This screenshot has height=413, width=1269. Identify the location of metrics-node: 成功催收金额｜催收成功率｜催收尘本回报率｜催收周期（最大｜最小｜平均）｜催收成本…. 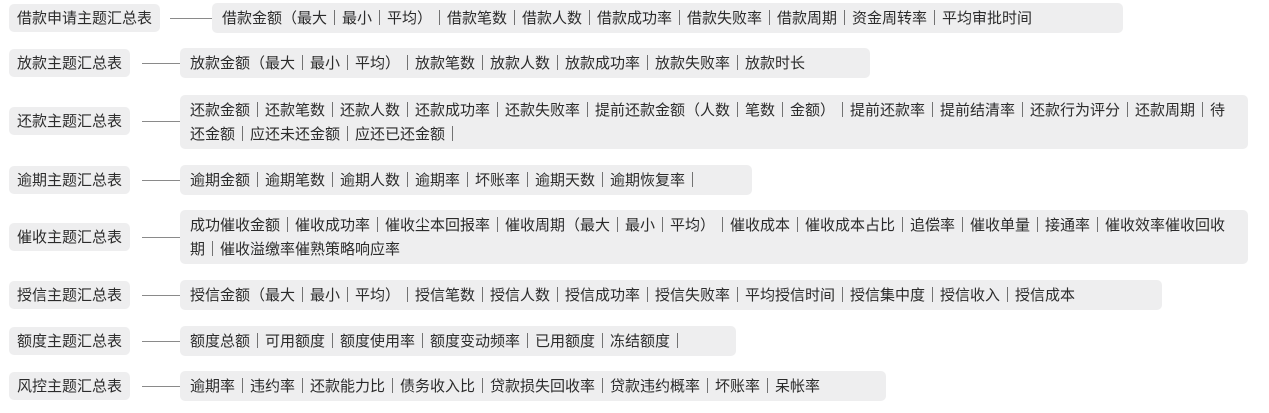
(714, 237).